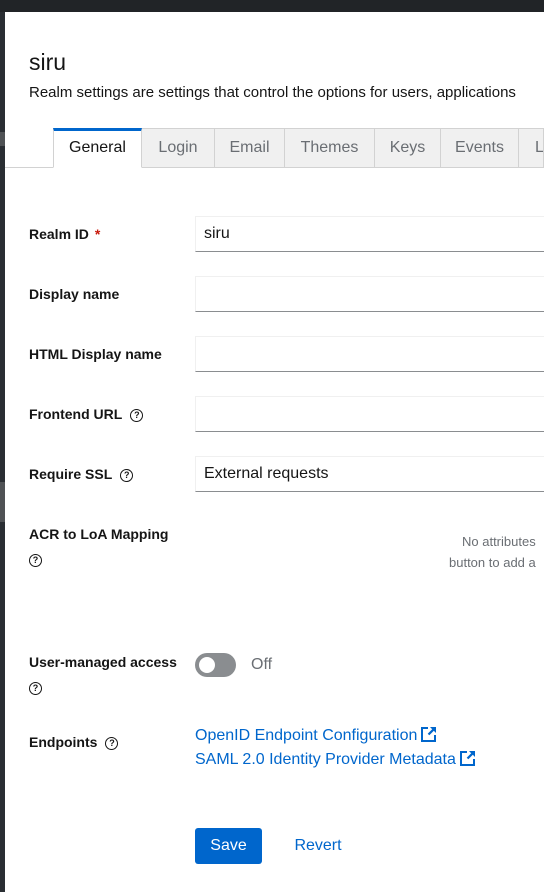  I want to click on saml-metadata-link: SAML 2.0 Identity Provider Metadata, so click(335, 760).